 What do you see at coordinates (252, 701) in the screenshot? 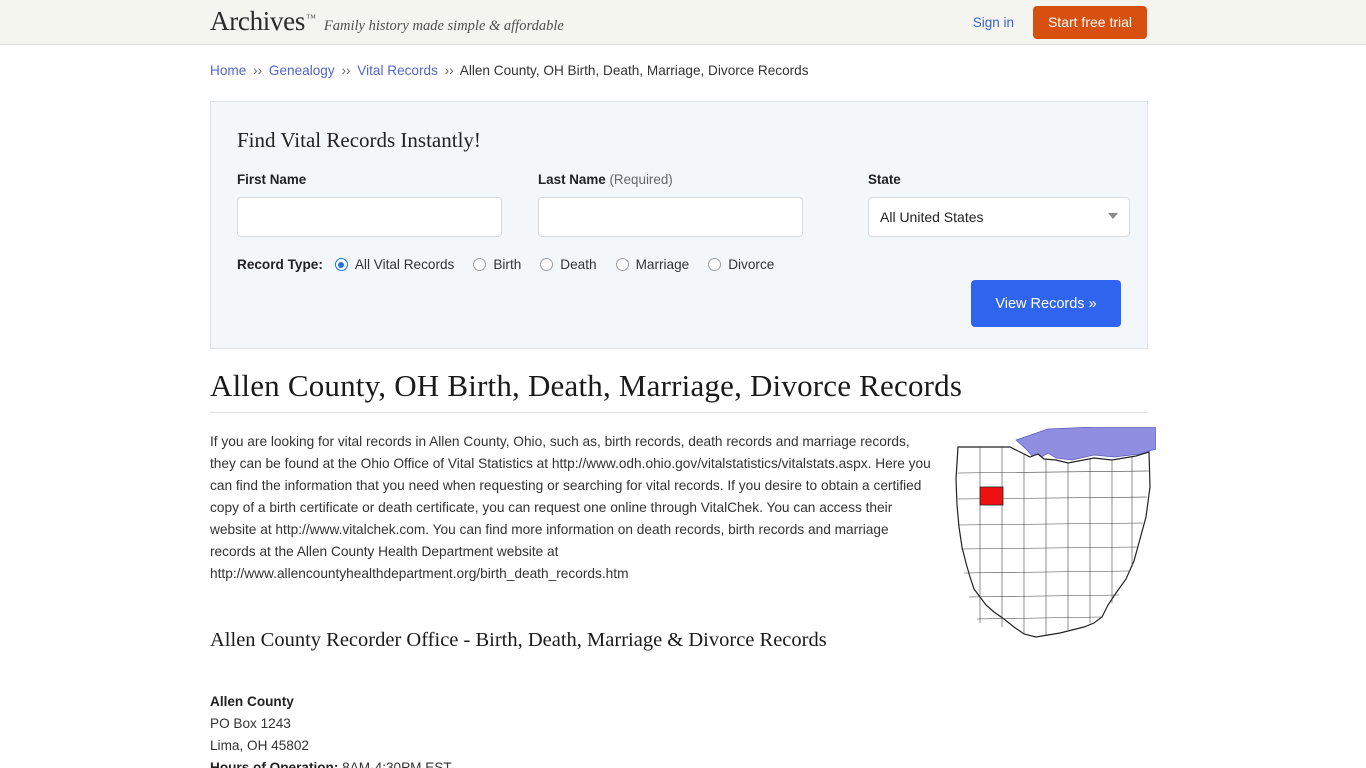
I see `address-org: Allen County` at bounding box center [252, 701].